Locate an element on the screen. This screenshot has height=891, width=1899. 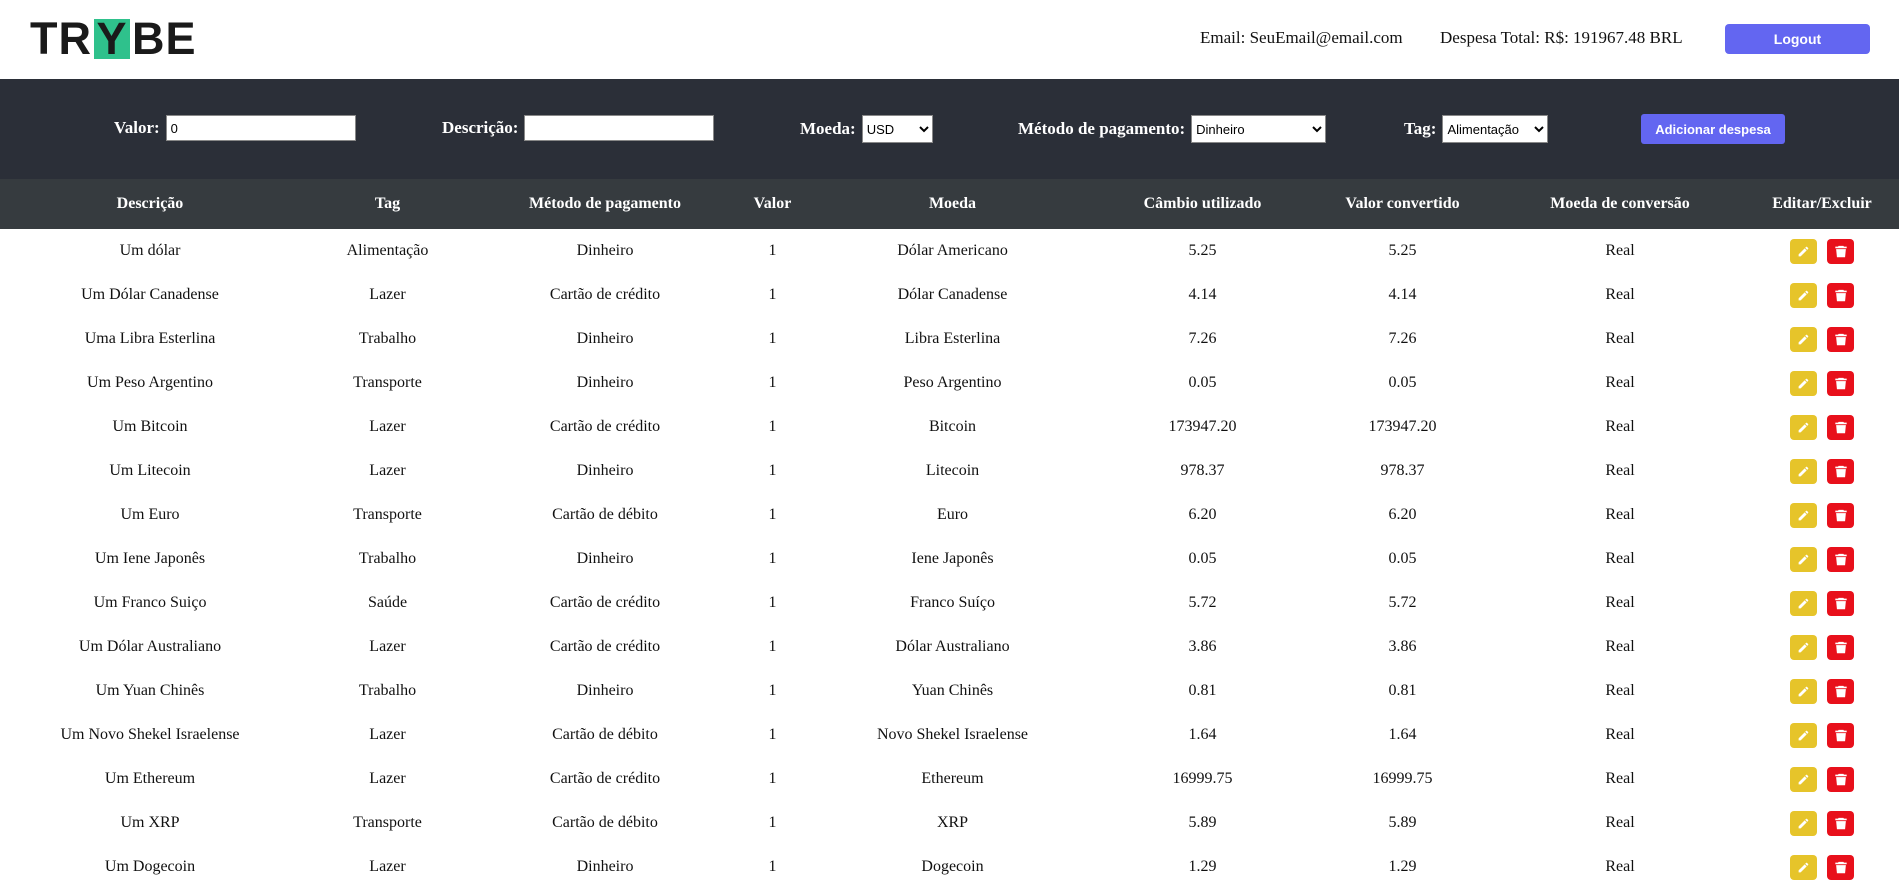
table-cell: Euro is located at coordinates (952, 514).